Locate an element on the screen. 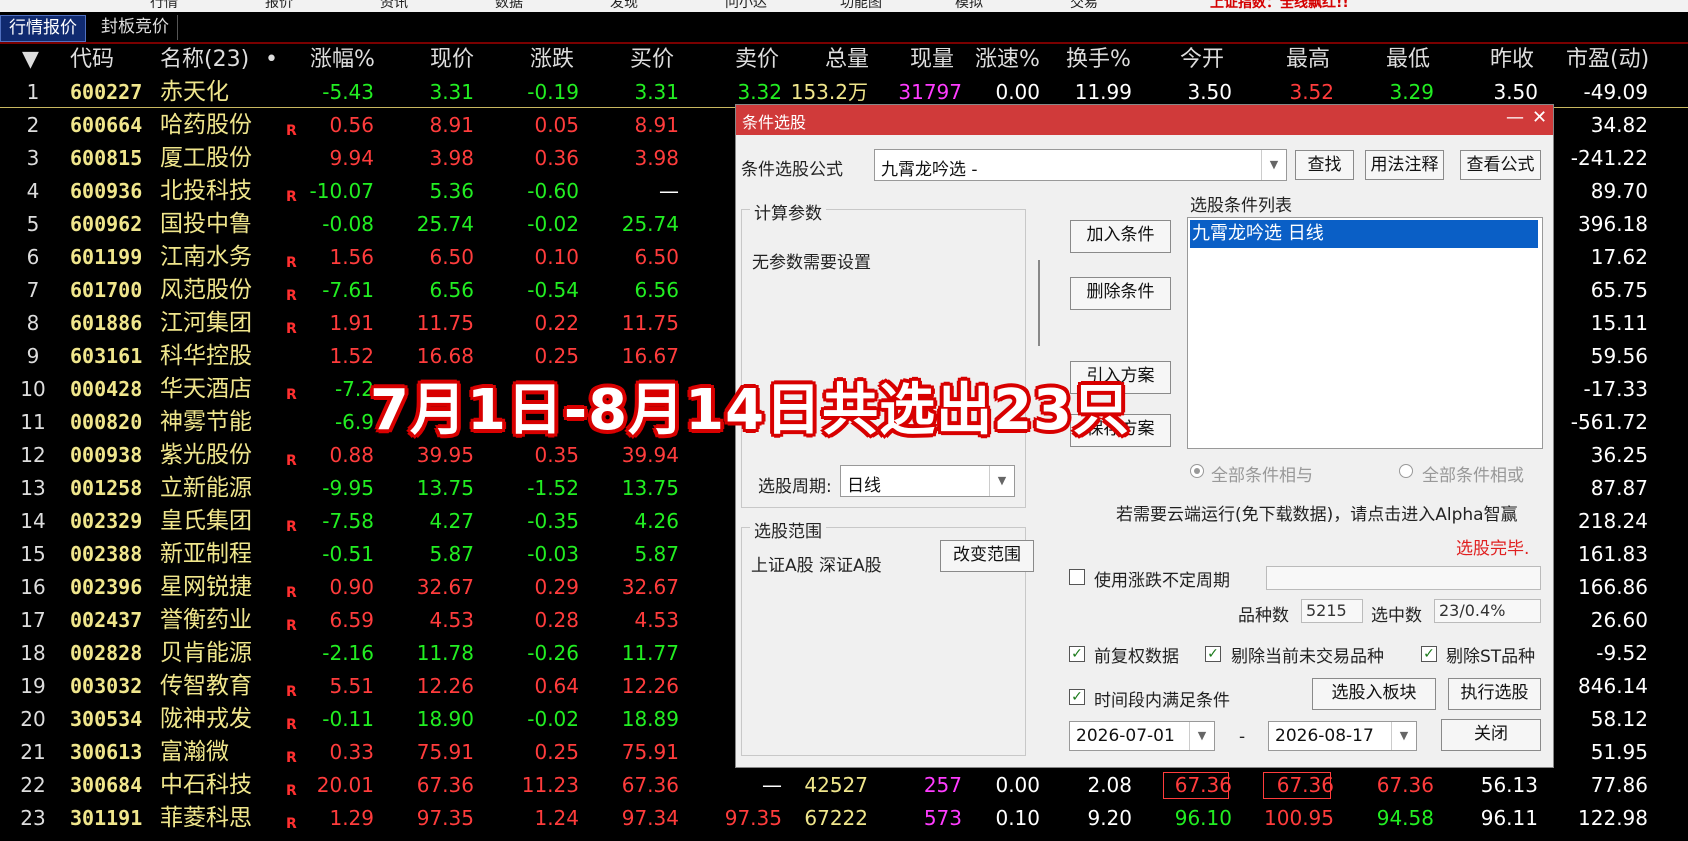  menu-item: 问小达 is located at coordinates (746, 6).